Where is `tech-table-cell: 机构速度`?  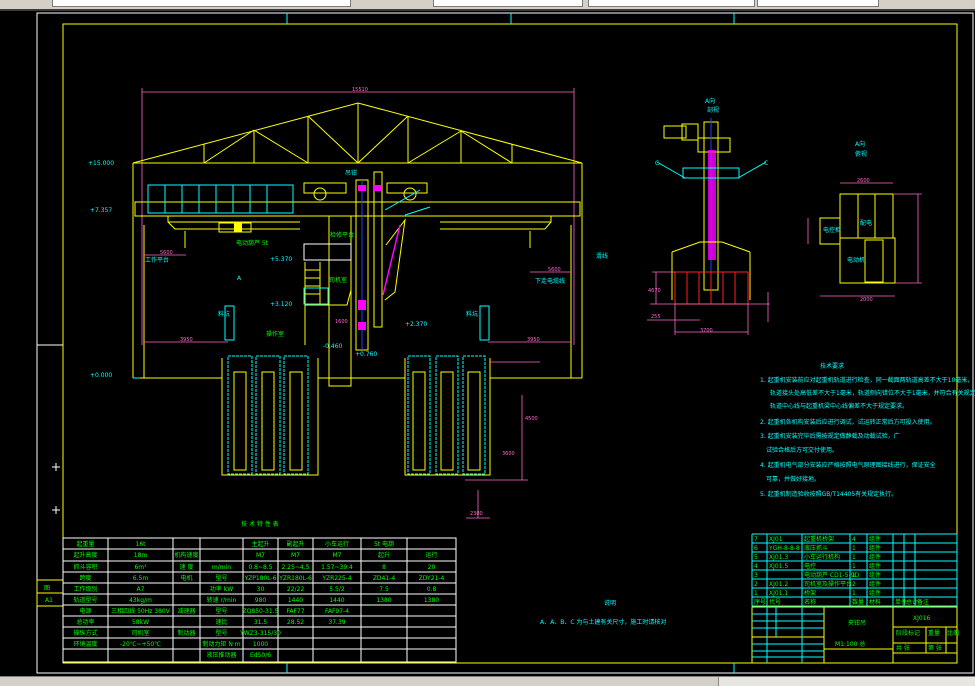
tech-table-cell: 机构速度 is located at coordinates (186, 555).